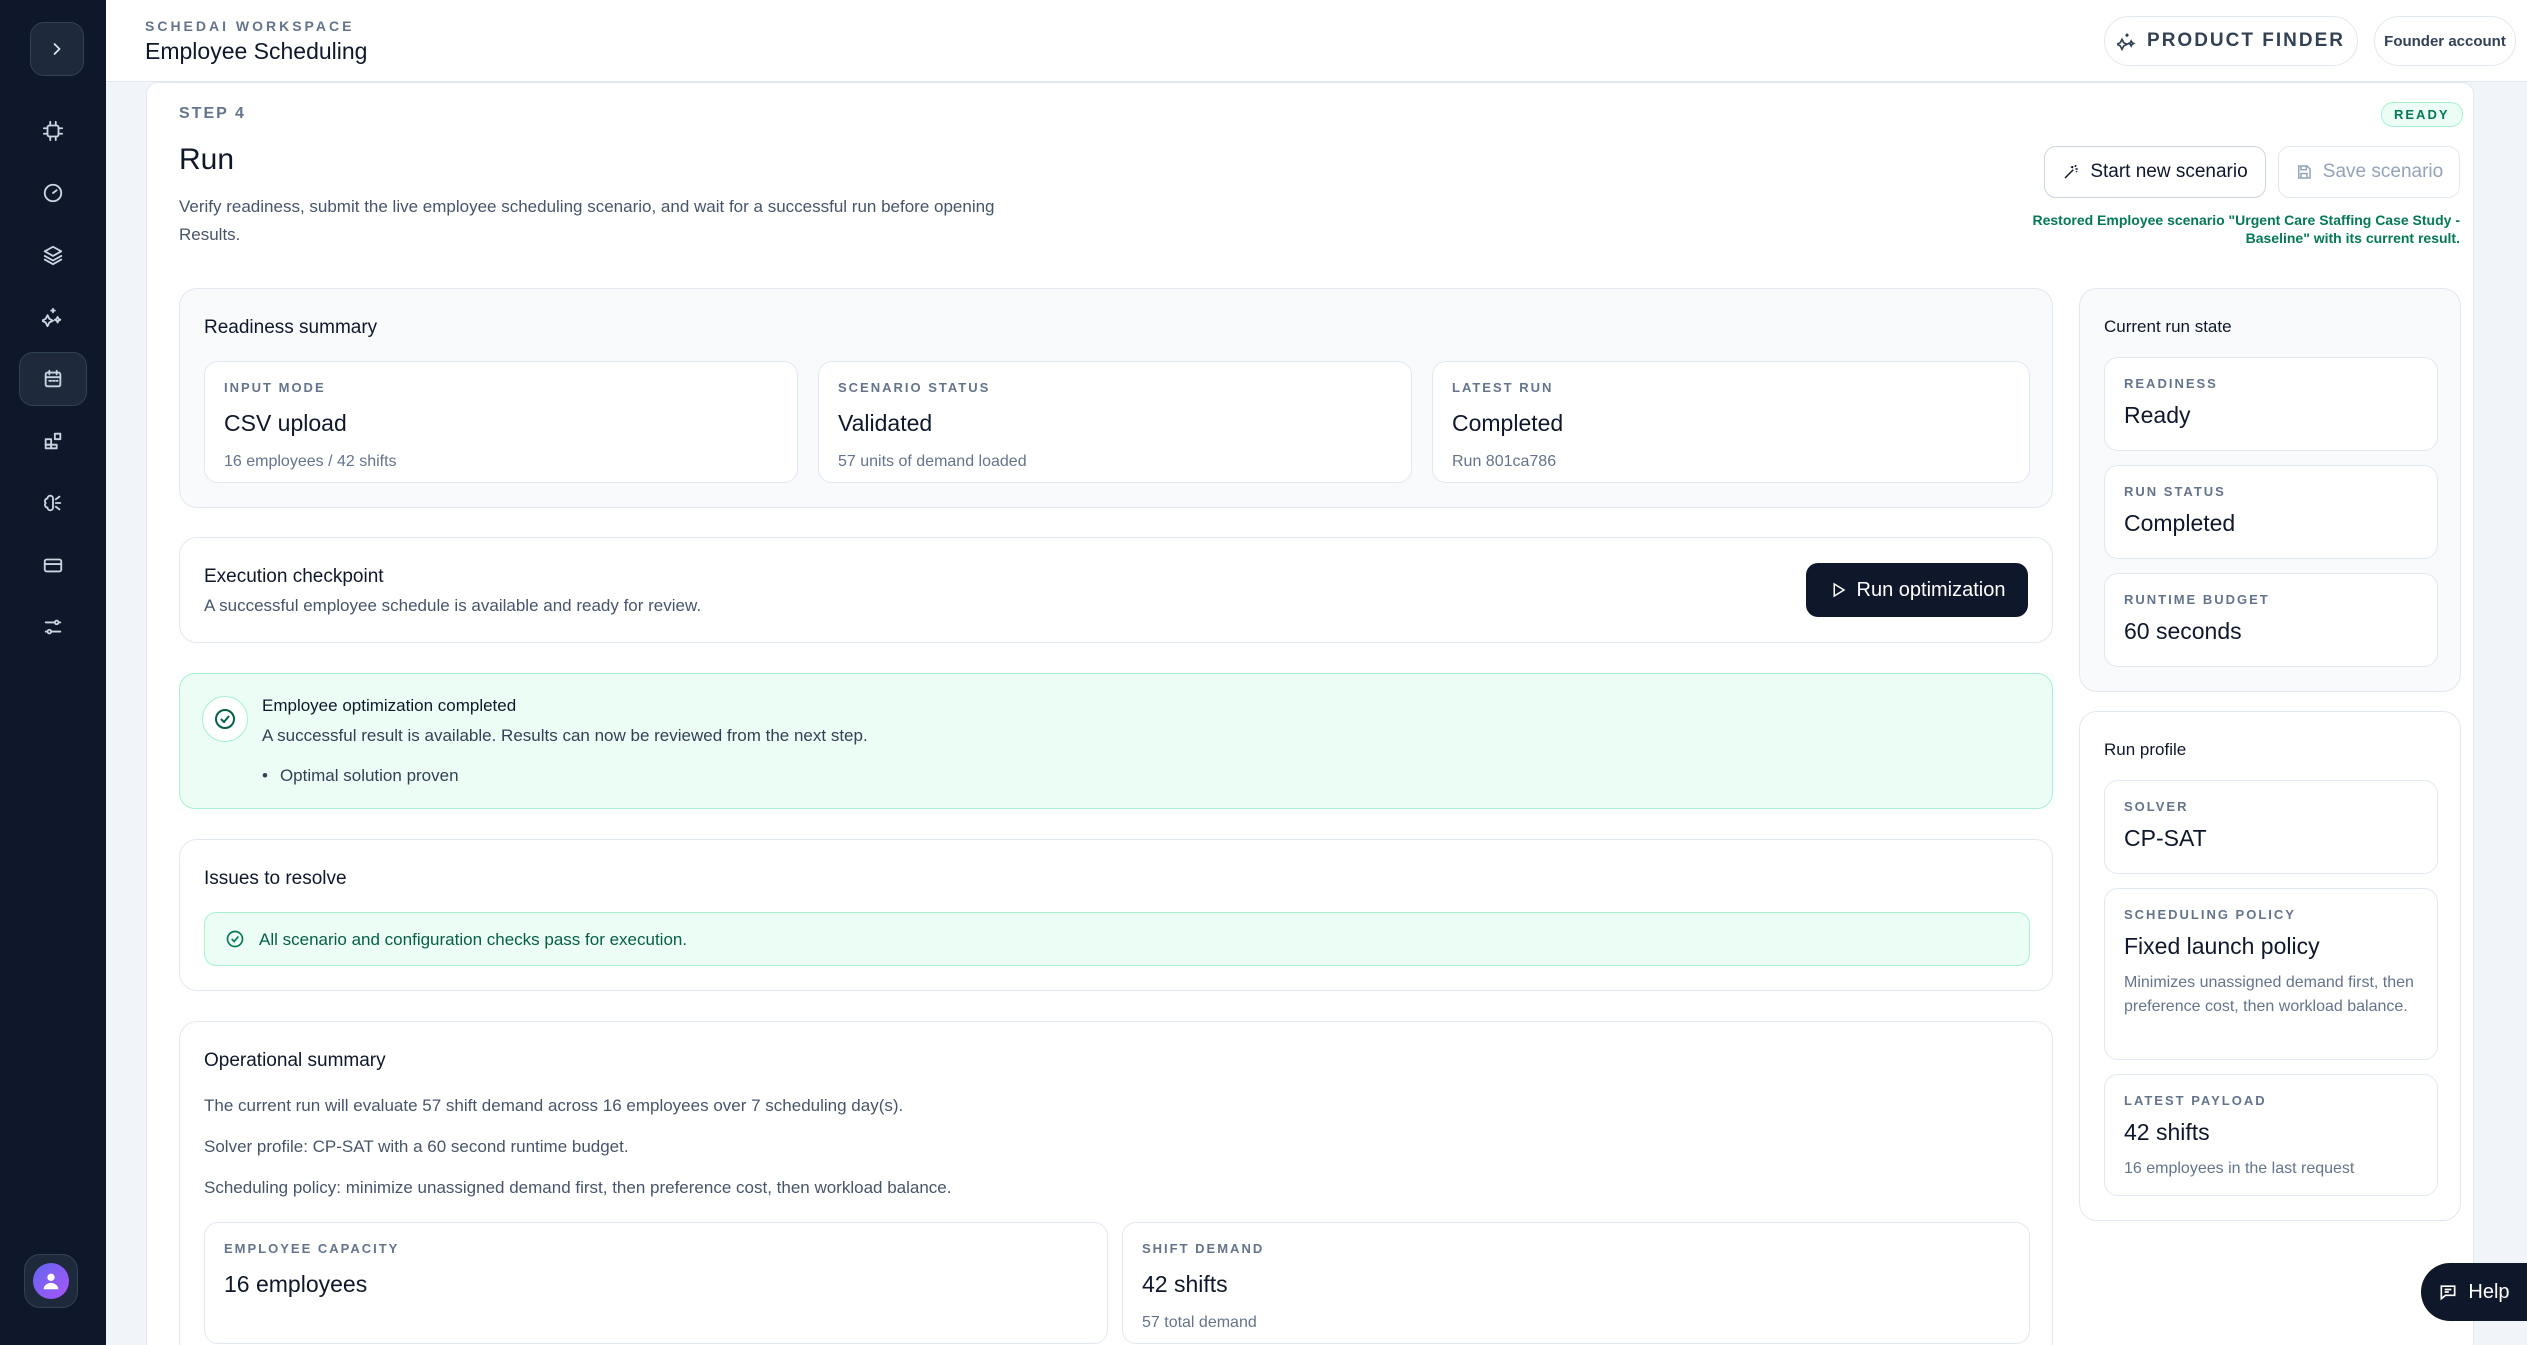 The image size is (2527, 1345). What do you see at coordinates (1199, 1322) in the screenshot?
I see `stat-sub: 57 total demand` at bounding box center [1199, 1322].